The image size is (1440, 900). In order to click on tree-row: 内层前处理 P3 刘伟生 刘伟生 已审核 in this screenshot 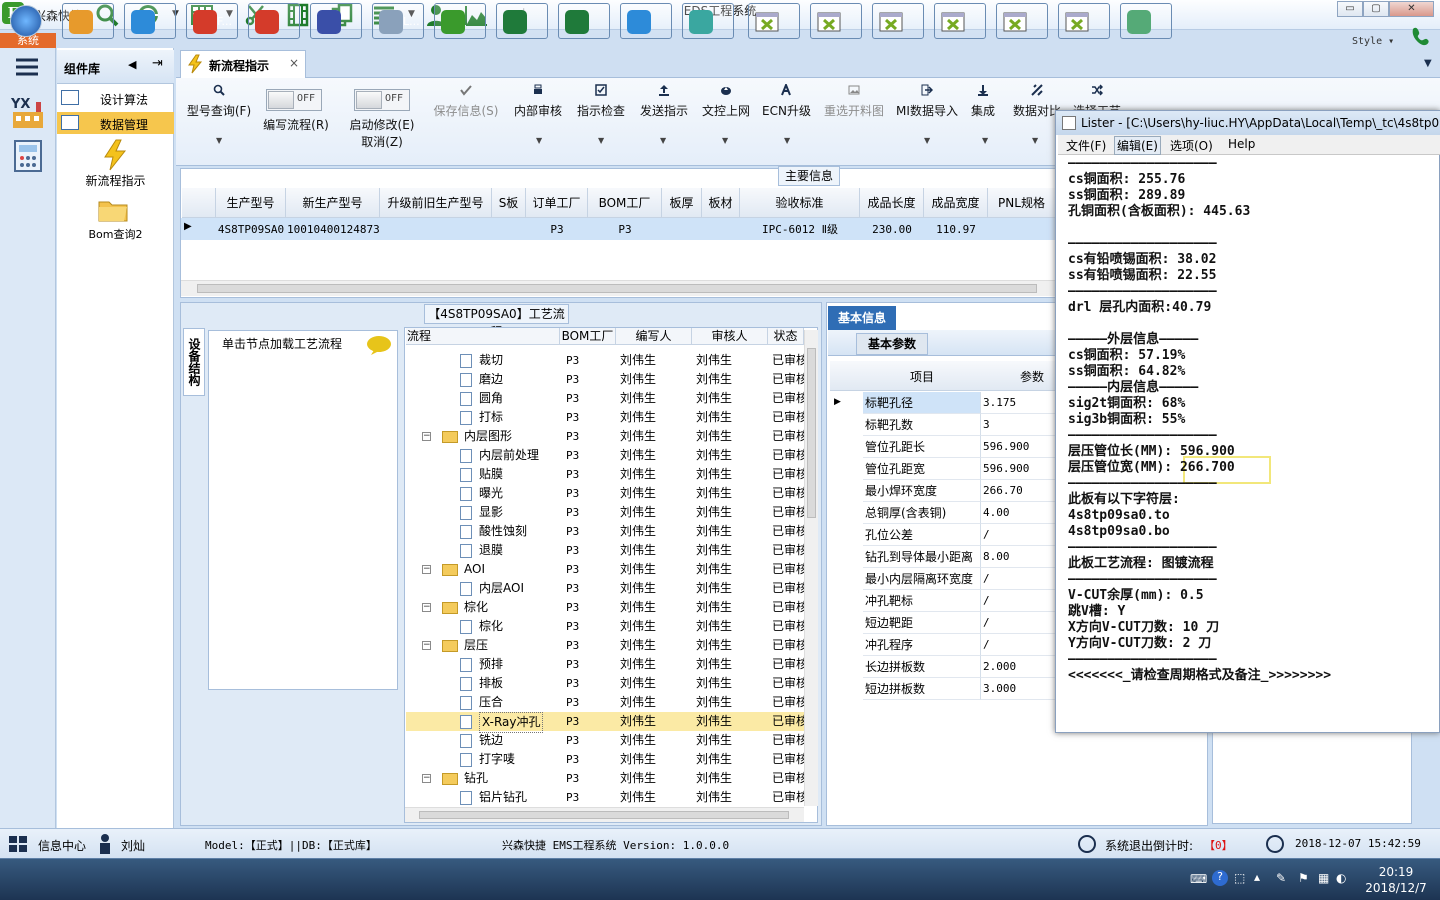, I will do `click(607, 455)`.